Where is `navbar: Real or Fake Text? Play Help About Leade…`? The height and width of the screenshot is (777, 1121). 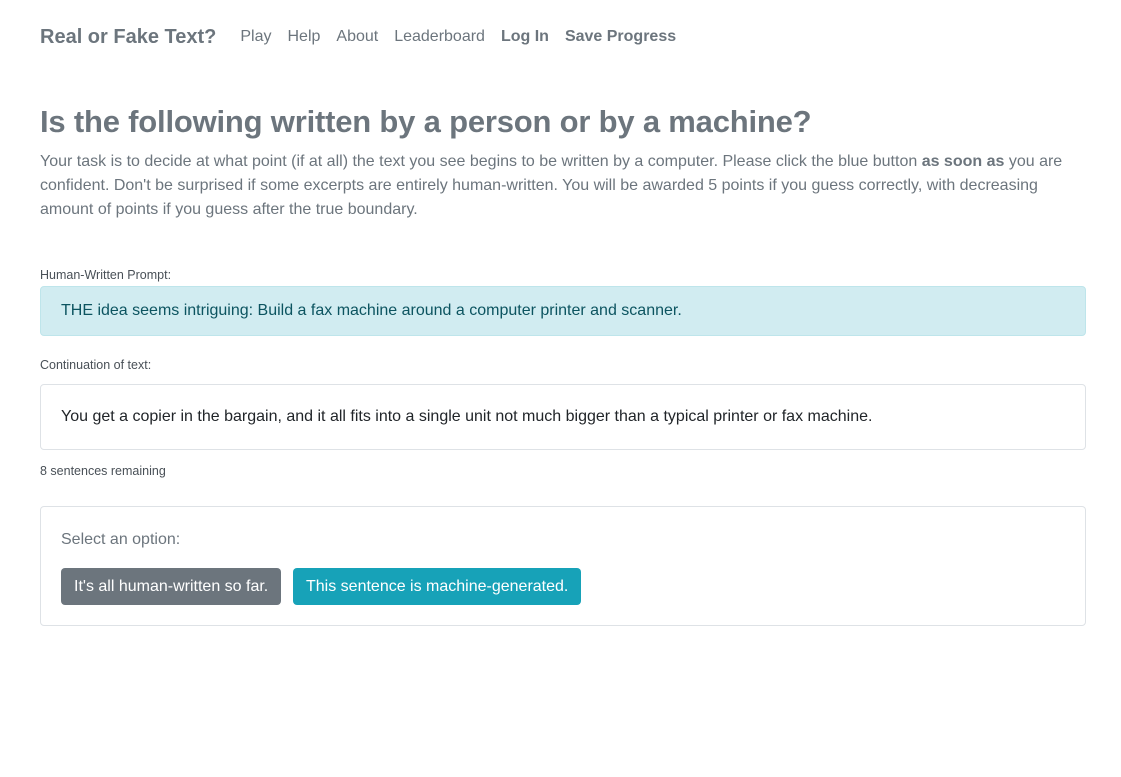
navbar: Real or Fake Text? Play Help About Leade… is located at coordinates (366, 37).